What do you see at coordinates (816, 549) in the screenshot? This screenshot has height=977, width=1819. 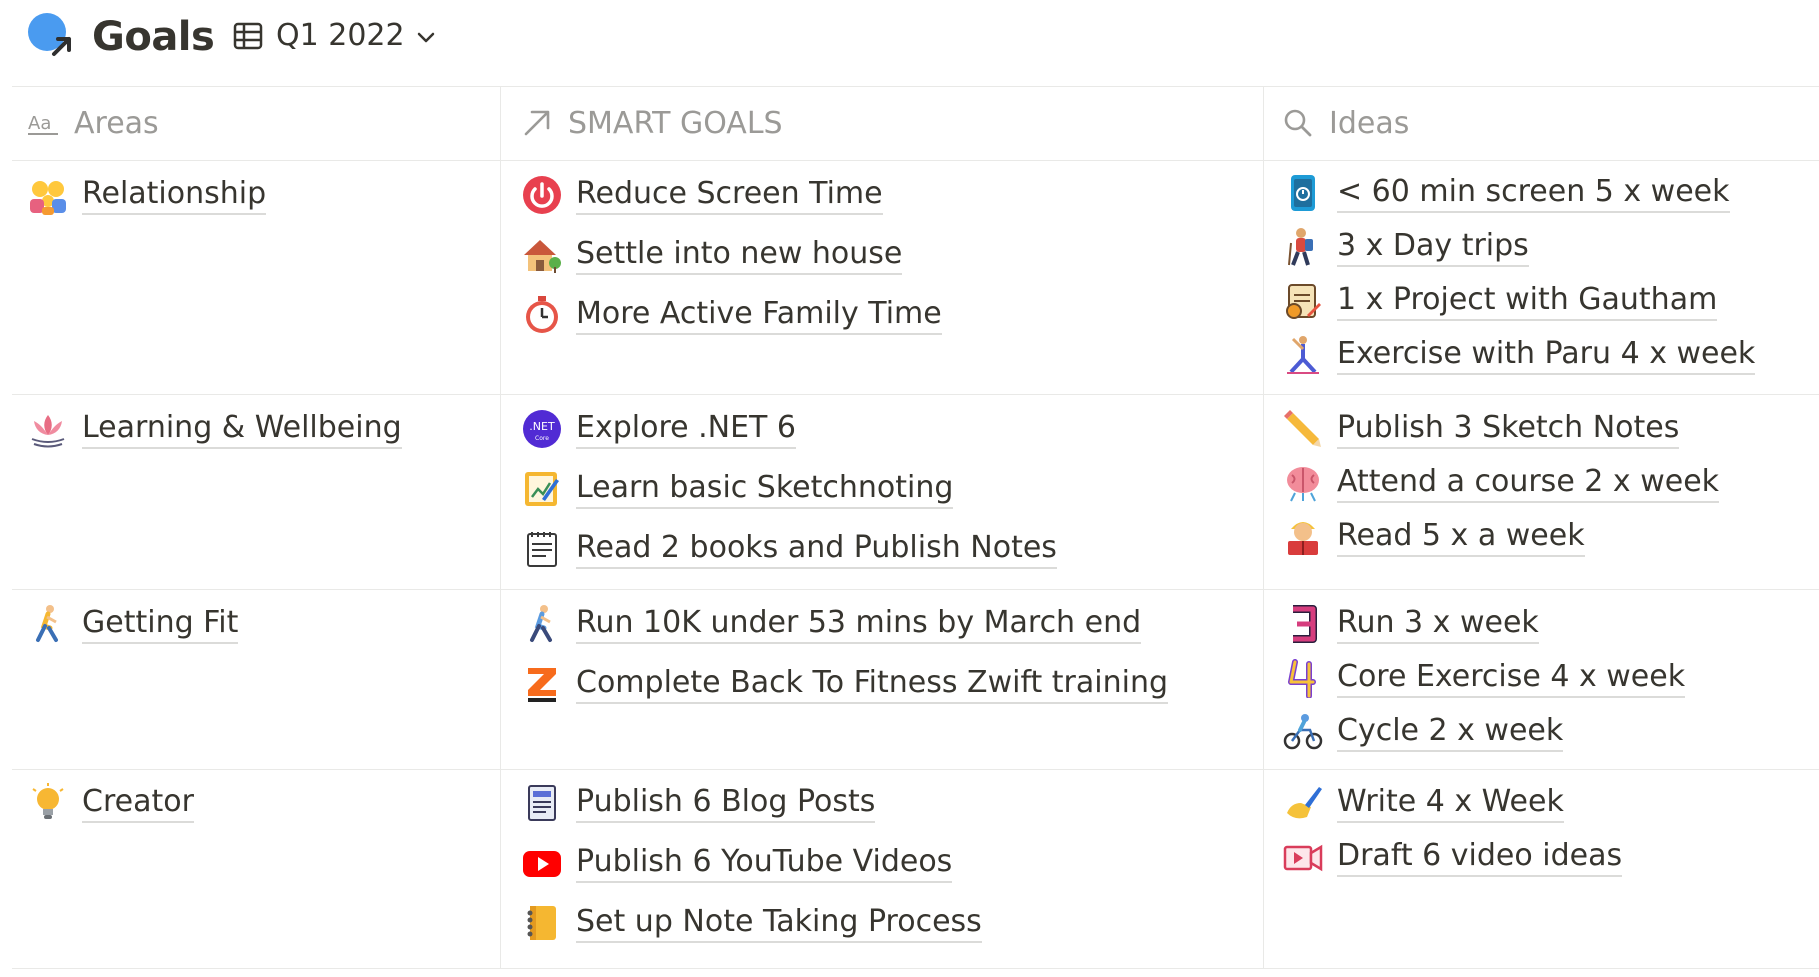 I see `goal-label: Read 2 books and Publish Notes` at bounding box center [816, 549].